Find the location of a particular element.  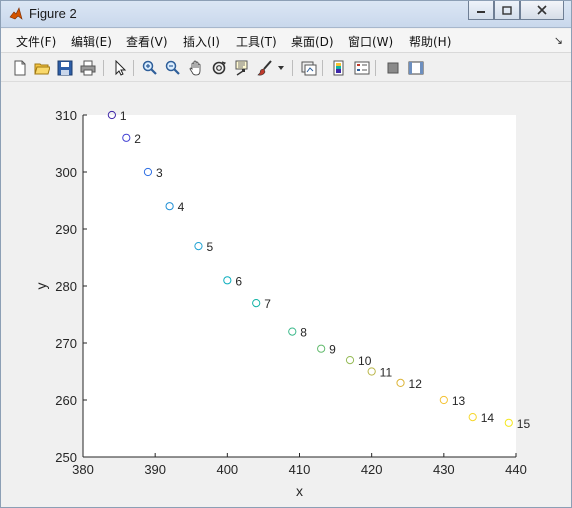

y-tick-label: 260 is located at coordinates (66, 400).